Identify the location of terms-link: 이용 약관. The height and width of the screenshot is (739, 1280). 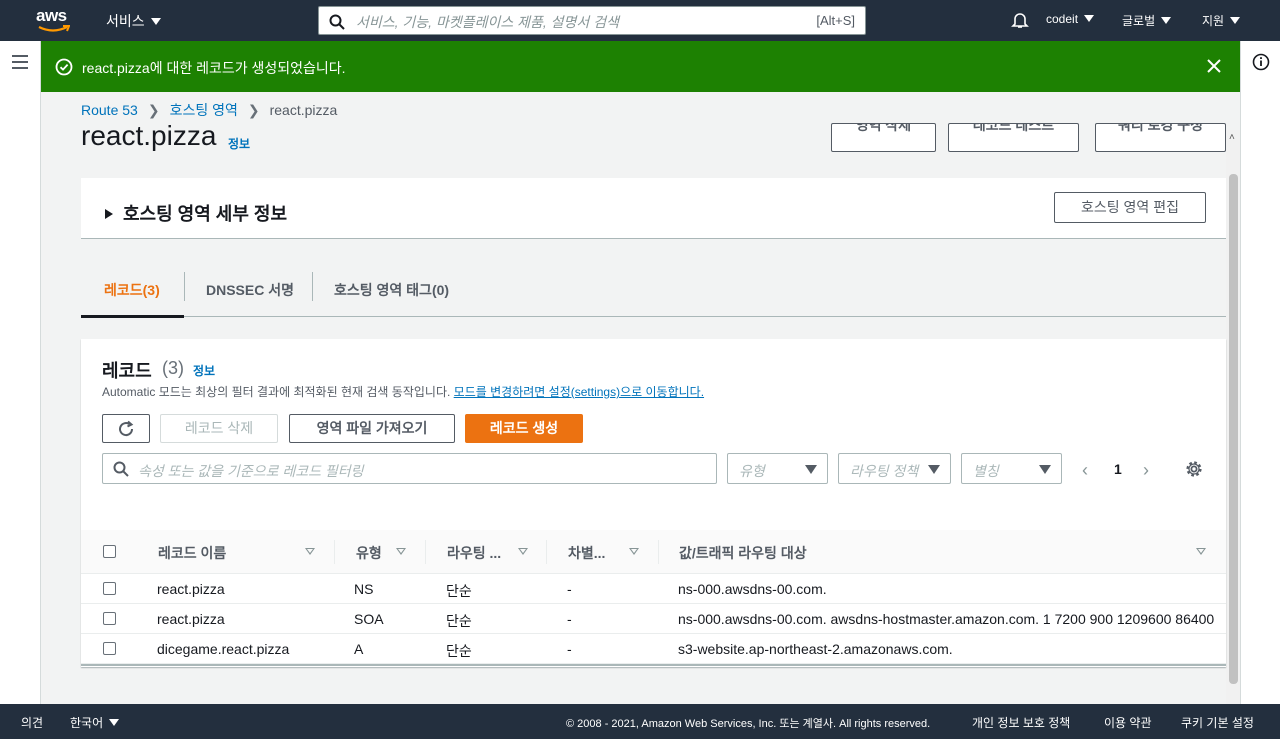
(1128, 722).